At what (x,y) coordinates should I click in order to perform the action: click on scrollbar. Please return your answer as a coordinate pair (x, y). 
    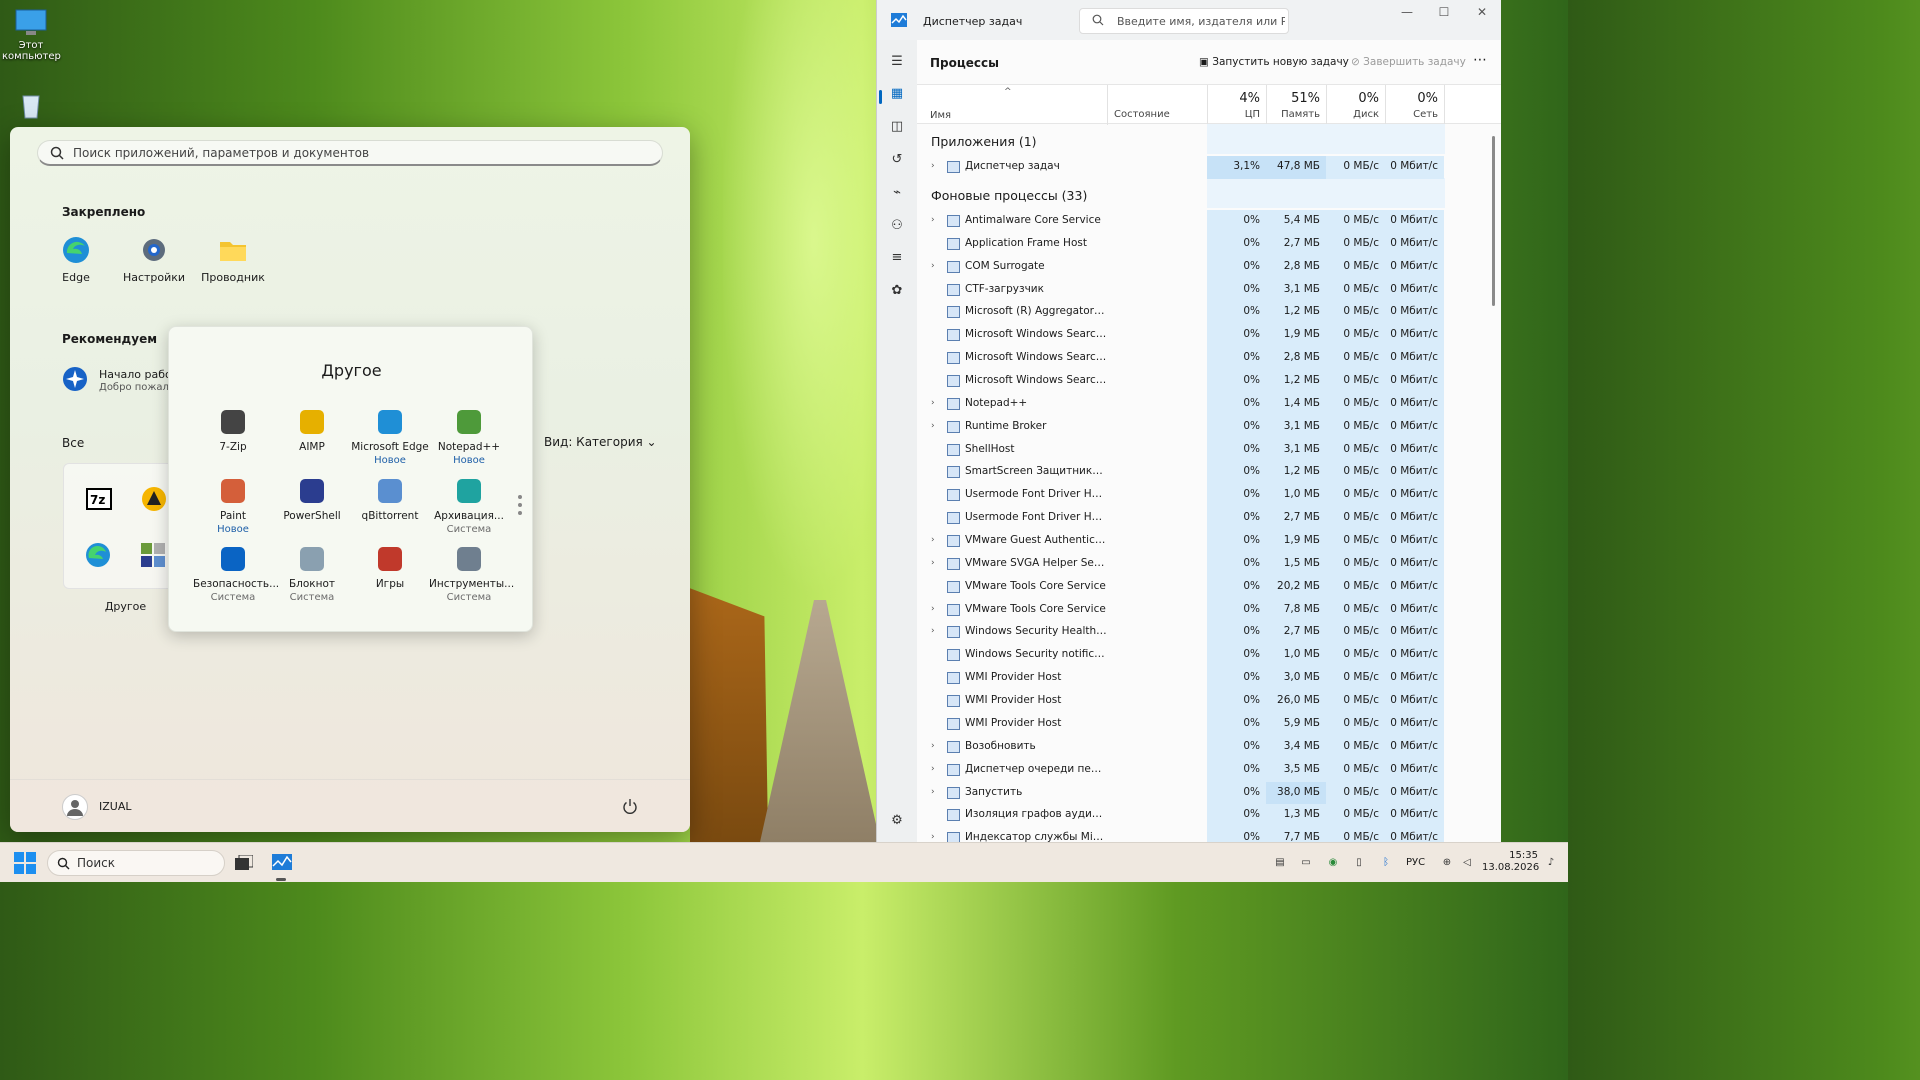
    Looking at the image, I should click on (1493, 221).